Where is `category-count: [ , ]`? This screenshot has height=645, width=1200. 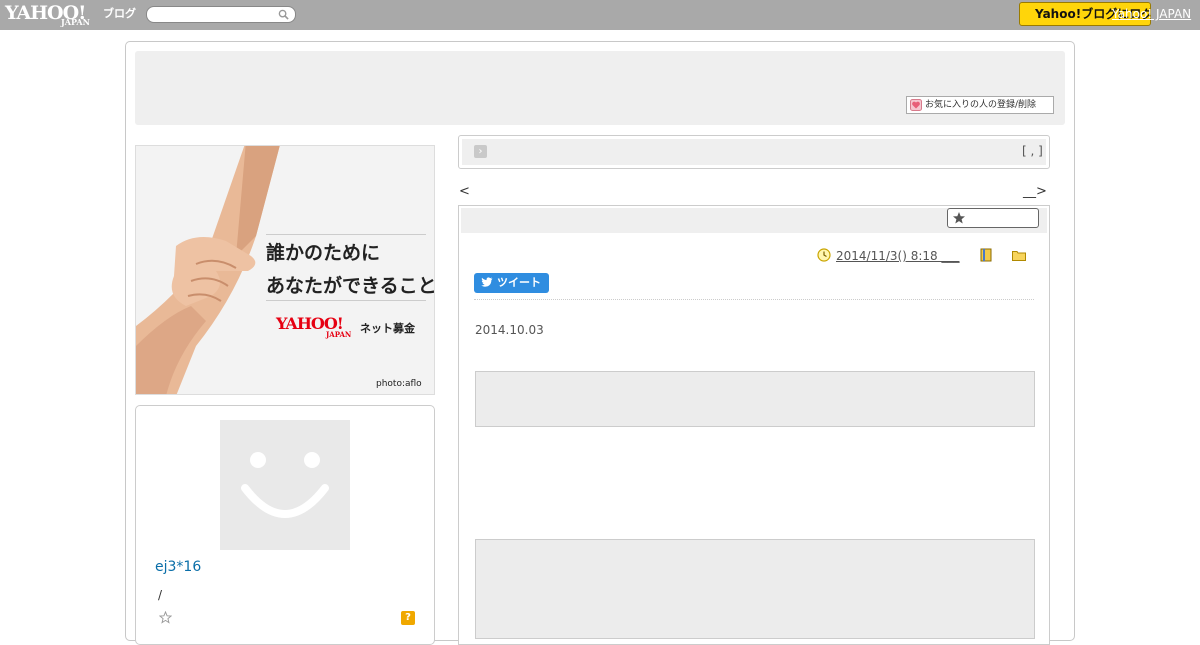
category-count: [ , ] is located at coordinates (1032, 151).